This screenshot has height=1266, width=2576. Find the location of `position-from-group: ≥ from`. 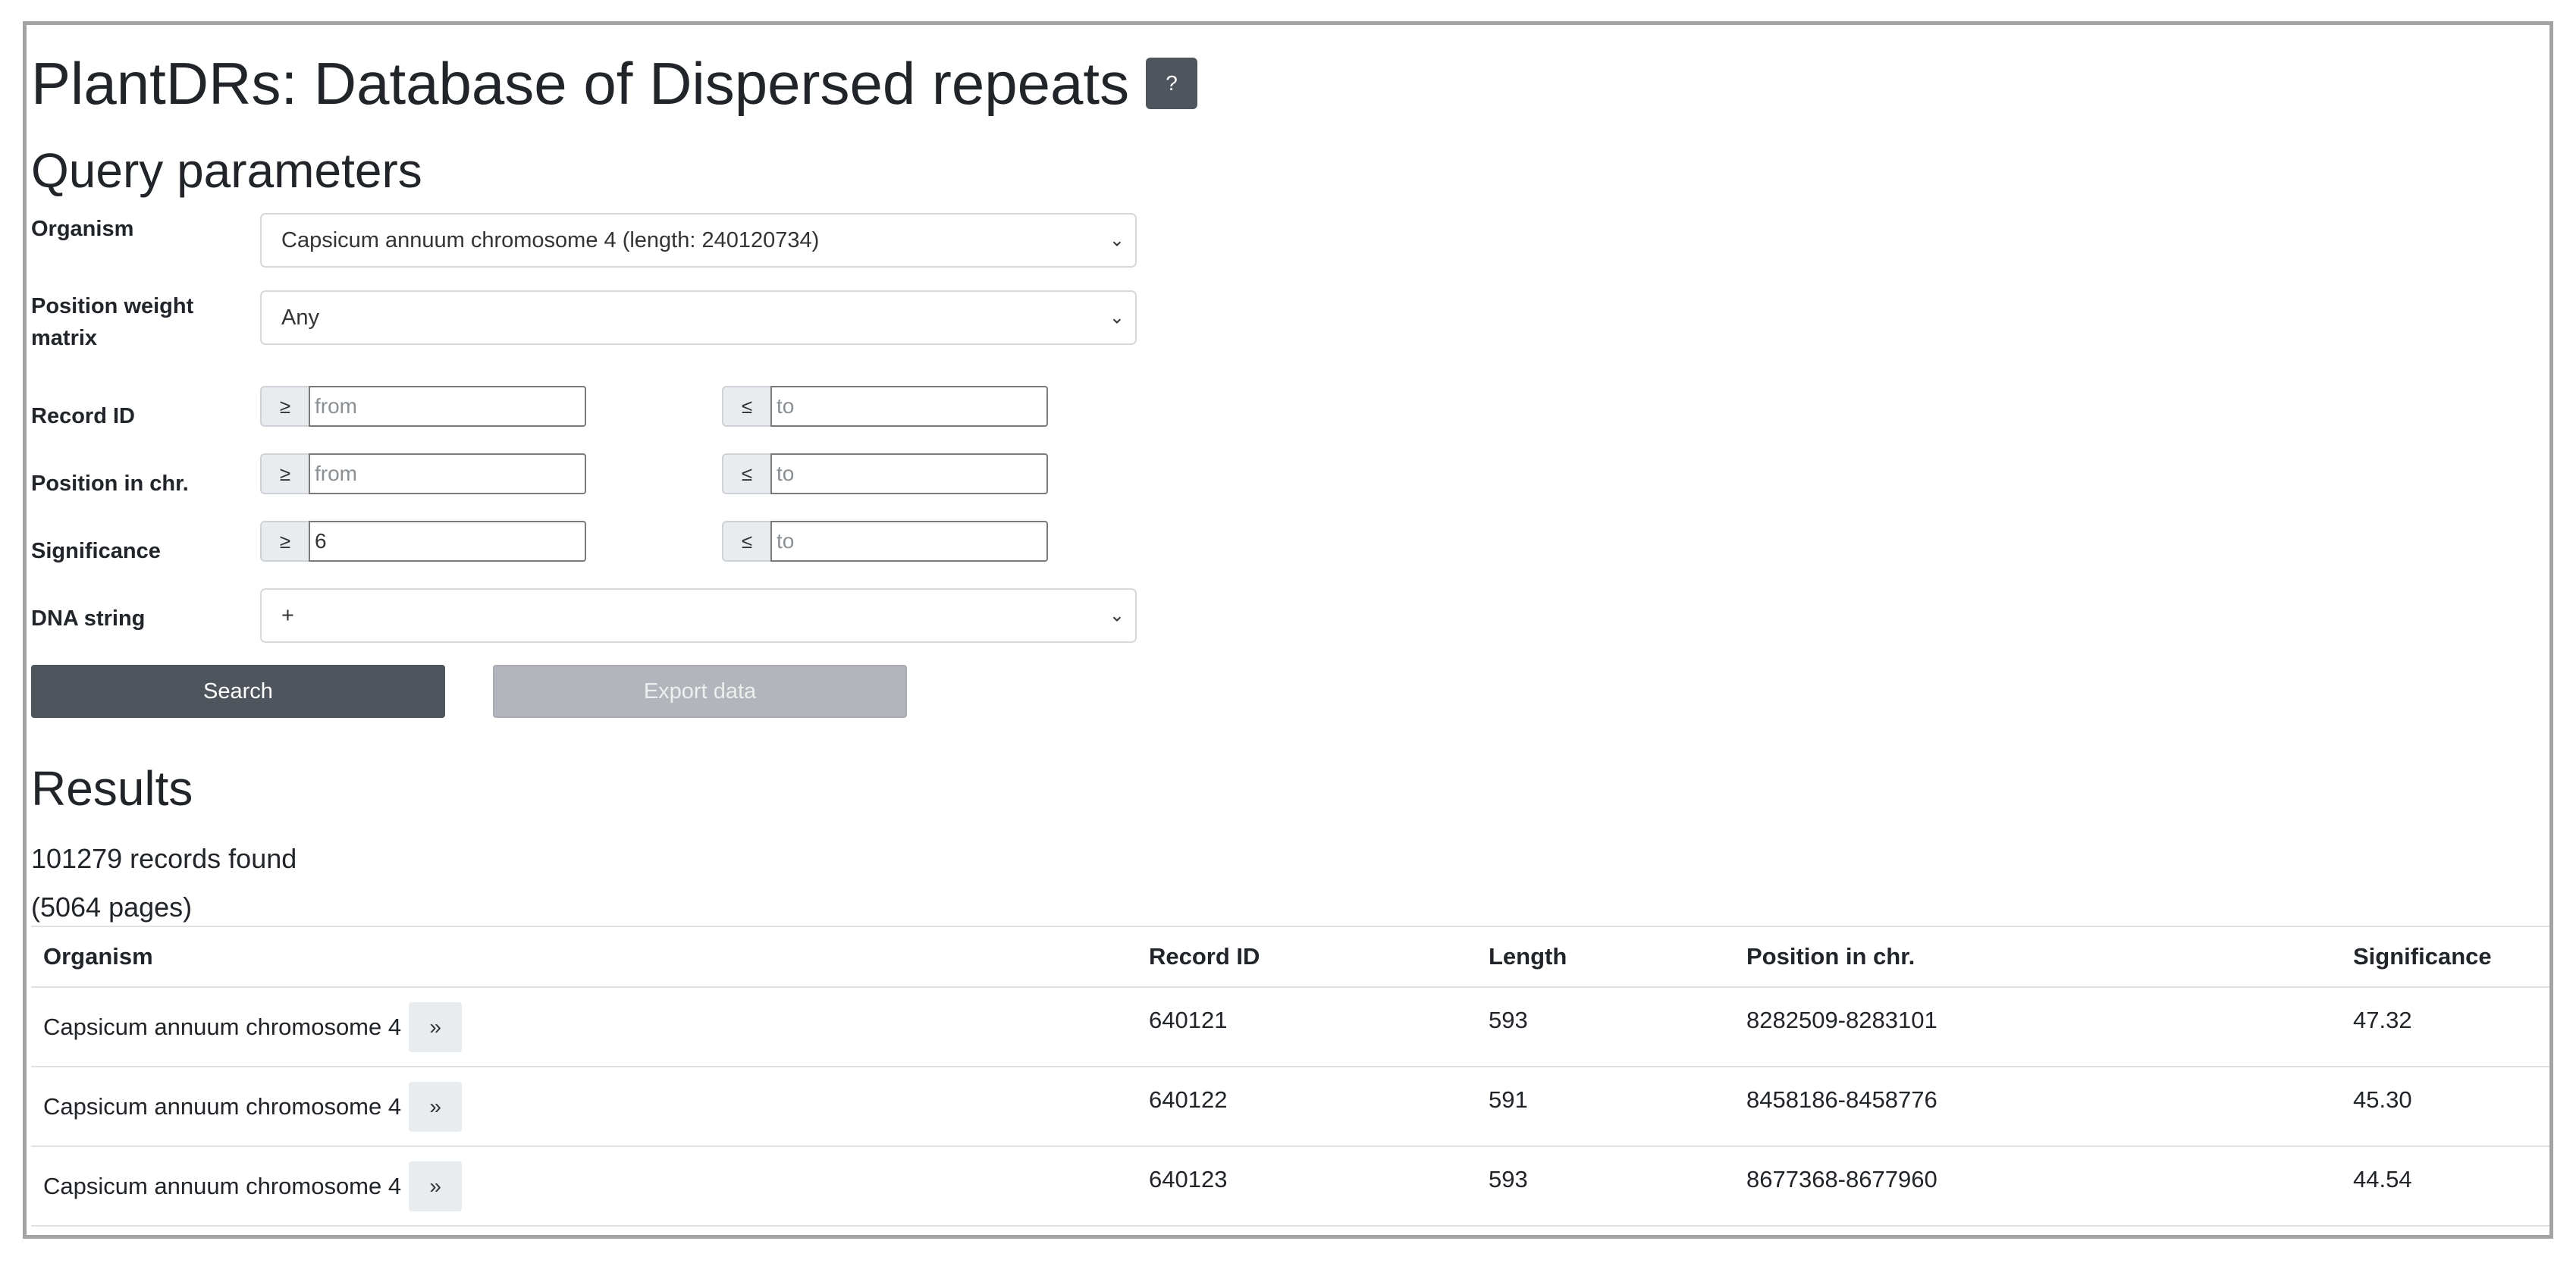

position-from-group: ≥ from is located at coordinates (423, 474).